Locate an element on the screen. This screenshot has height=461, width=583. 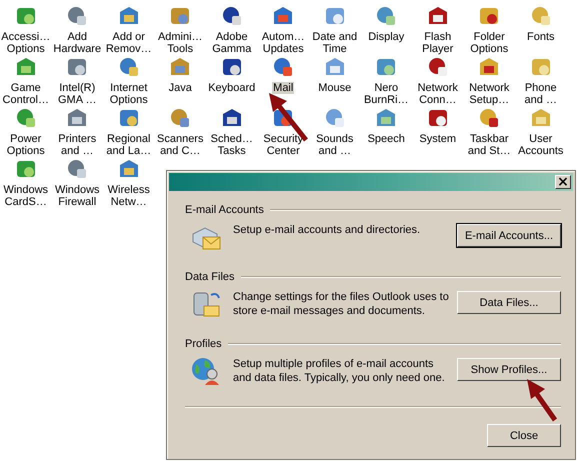
applet-label: User Accounts is located at coordinates (540, 145).